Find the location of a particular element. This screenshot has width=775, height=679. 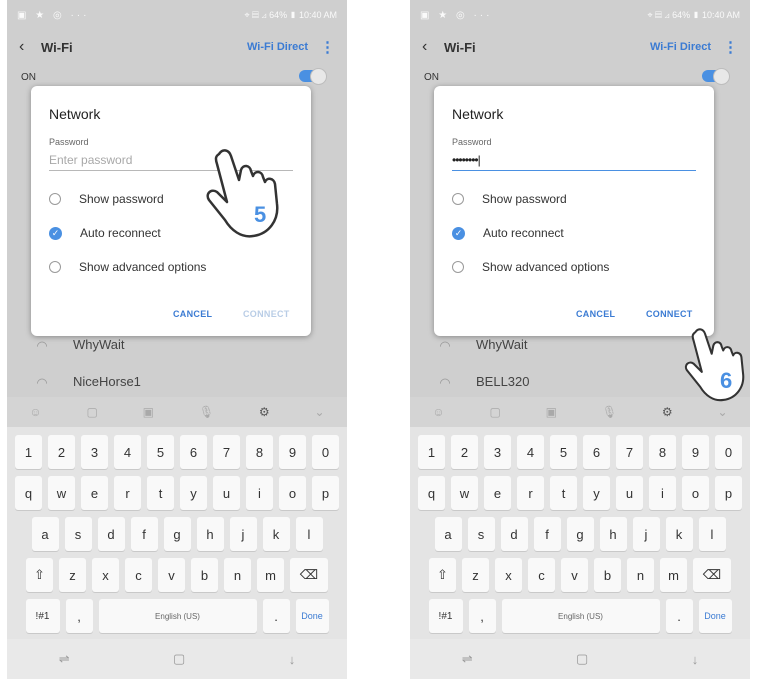

image-icon: ▣ is located at coordinates (148, 412).